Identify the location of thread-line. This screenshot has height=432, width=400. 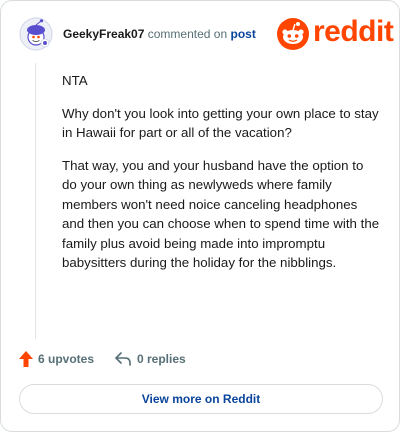
(35, 201).